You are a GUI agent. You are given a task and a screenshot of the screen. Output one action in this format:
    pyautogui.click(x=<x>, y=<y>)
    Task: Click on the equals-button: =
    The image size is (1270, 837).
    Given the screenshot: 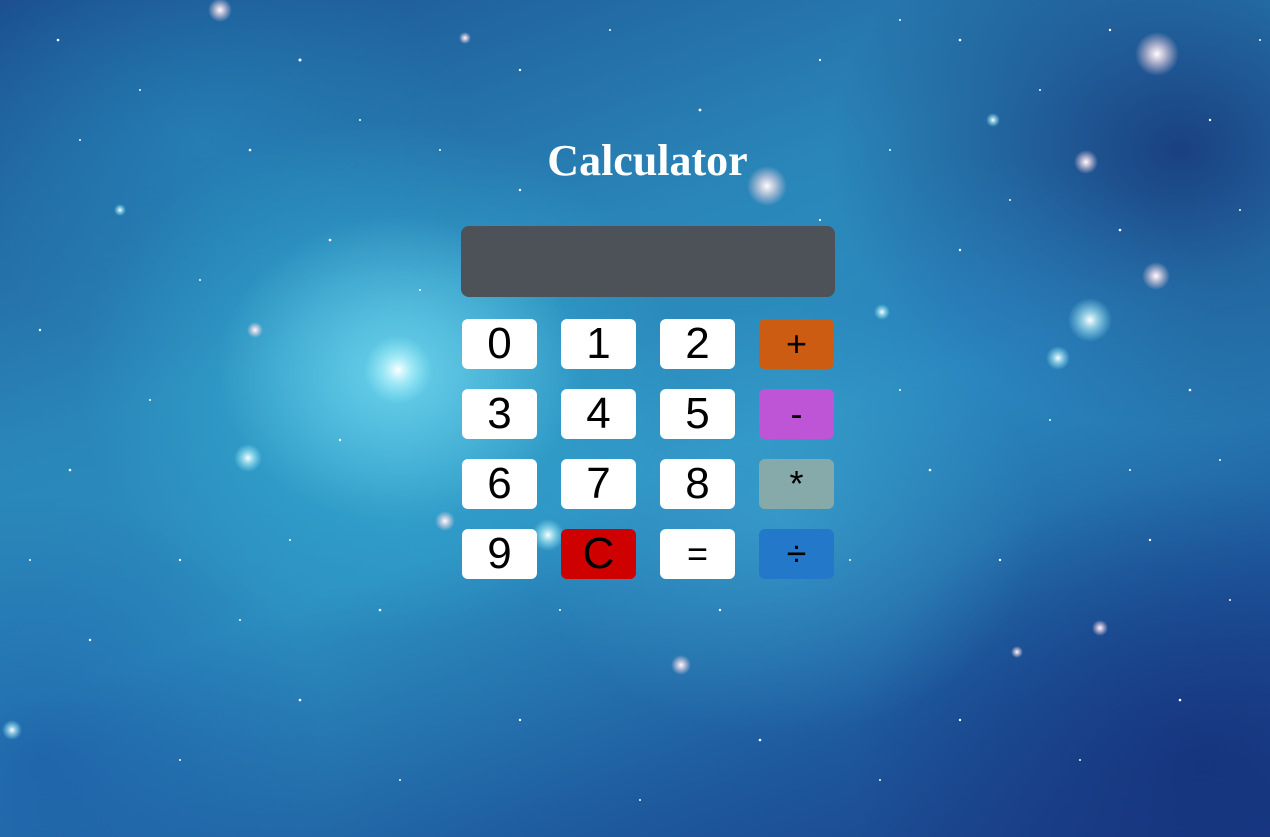 What is the action you would take?
    pyautogui.click(x=697, y=554)
    